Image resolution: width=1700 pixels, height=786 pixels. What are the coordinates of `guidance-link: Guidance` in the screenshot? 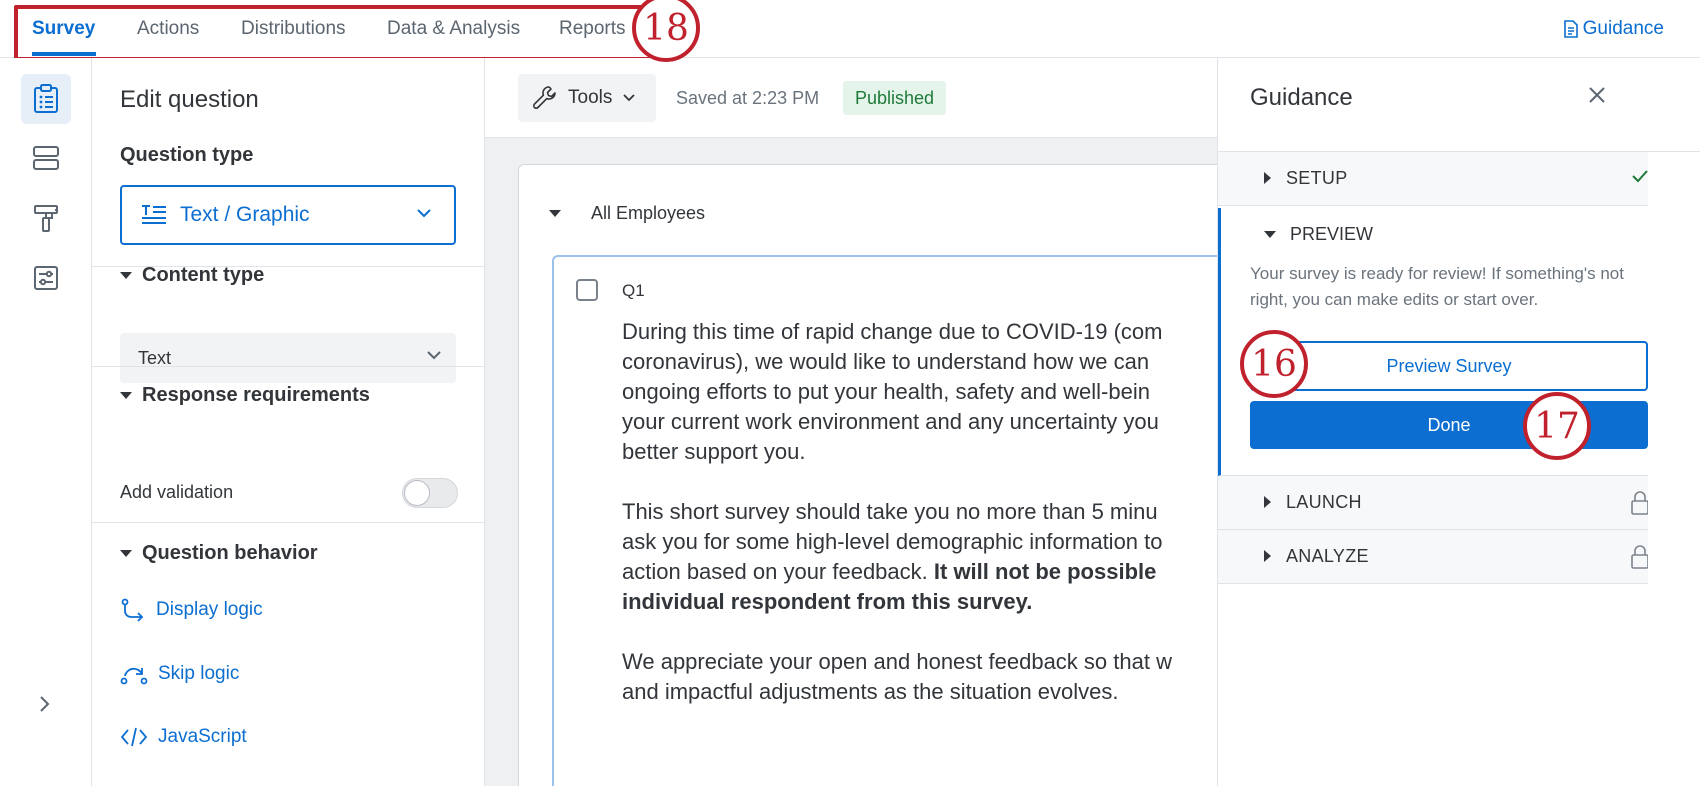 It's located at (1613, 29).